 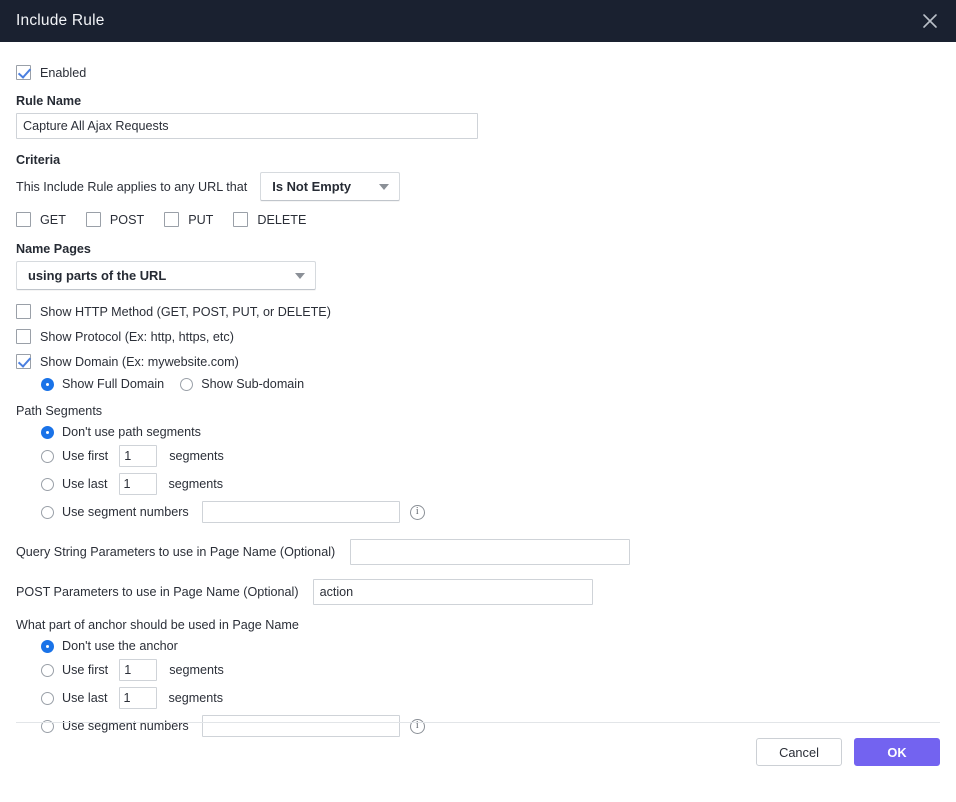 I want to click on show-protocol-row: Show Protocol (Ex: http, https, etc), so click(x=478, y=336).